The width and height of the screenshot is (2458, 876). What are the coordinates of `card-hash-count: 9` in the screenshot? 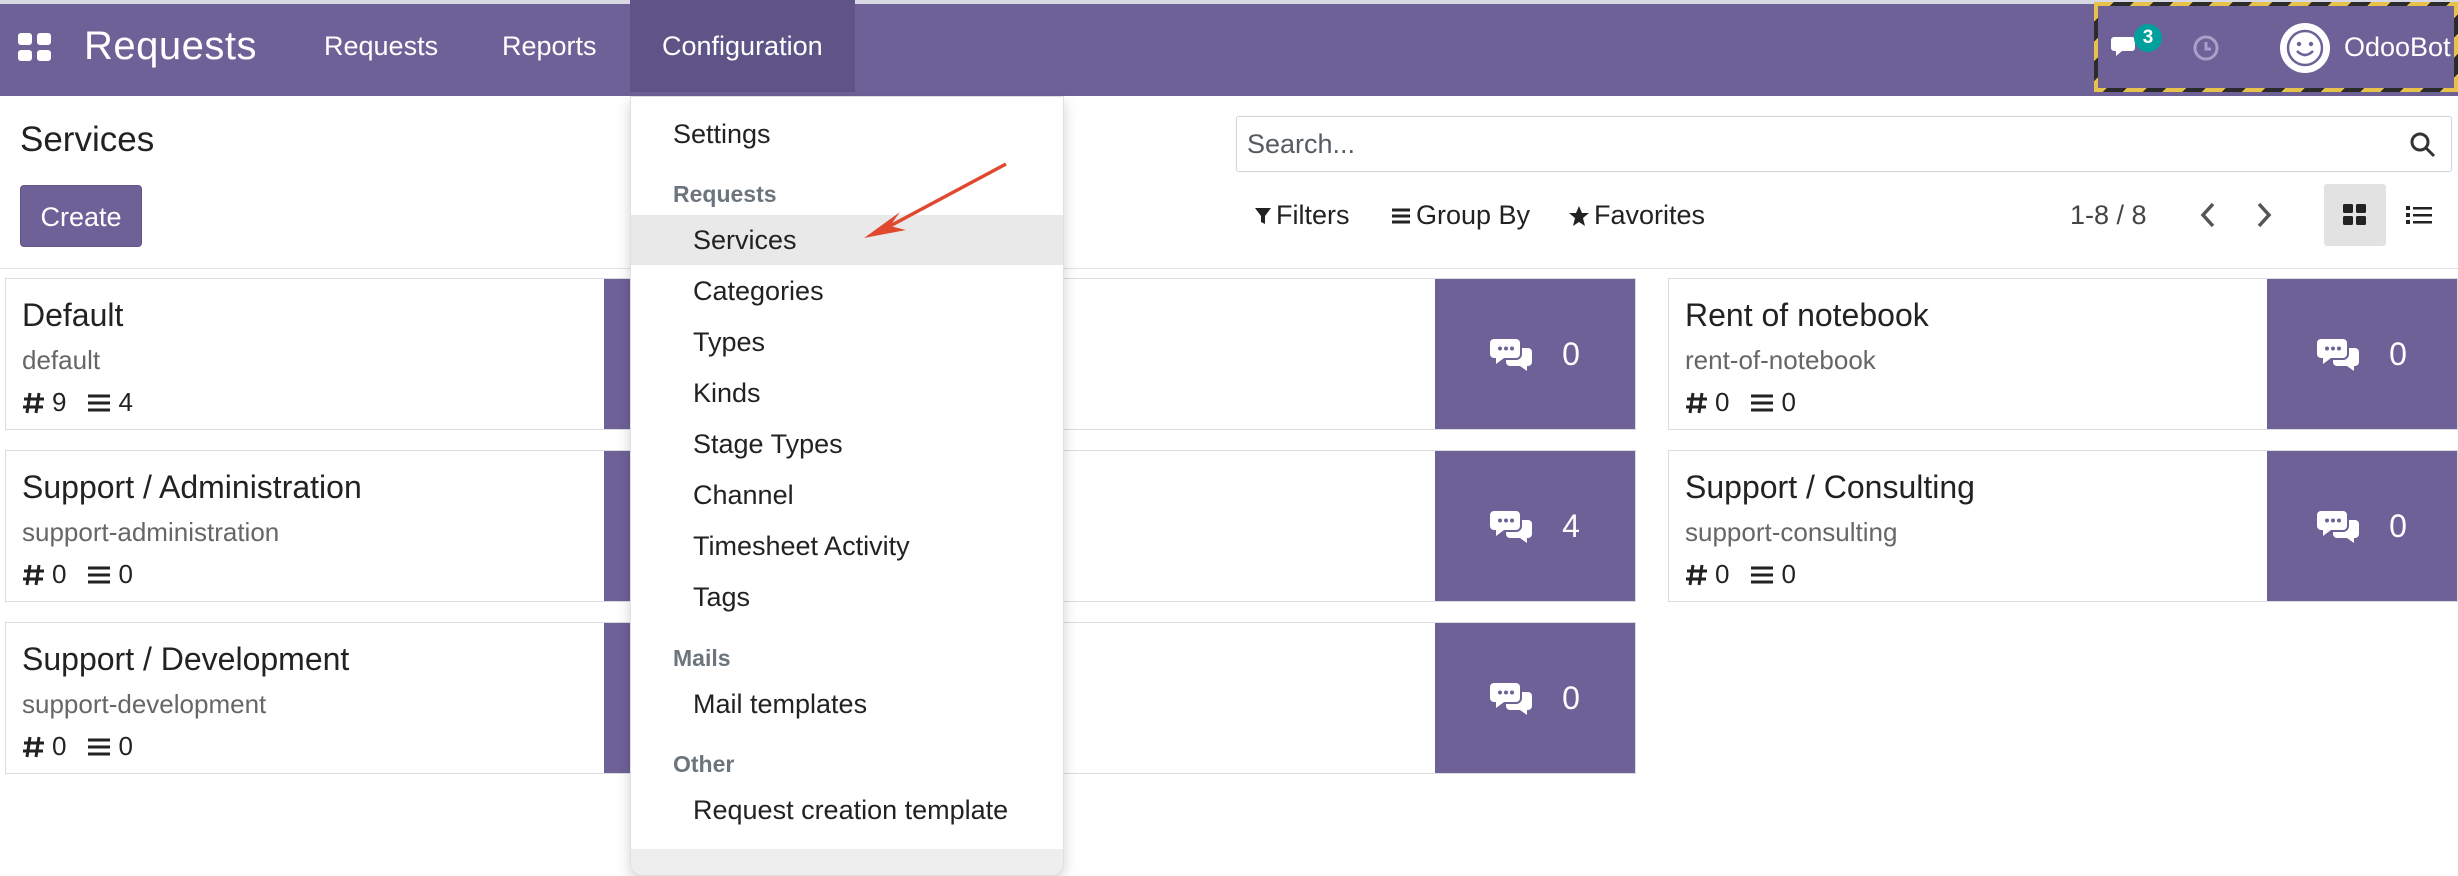 It's located at (59, 402).